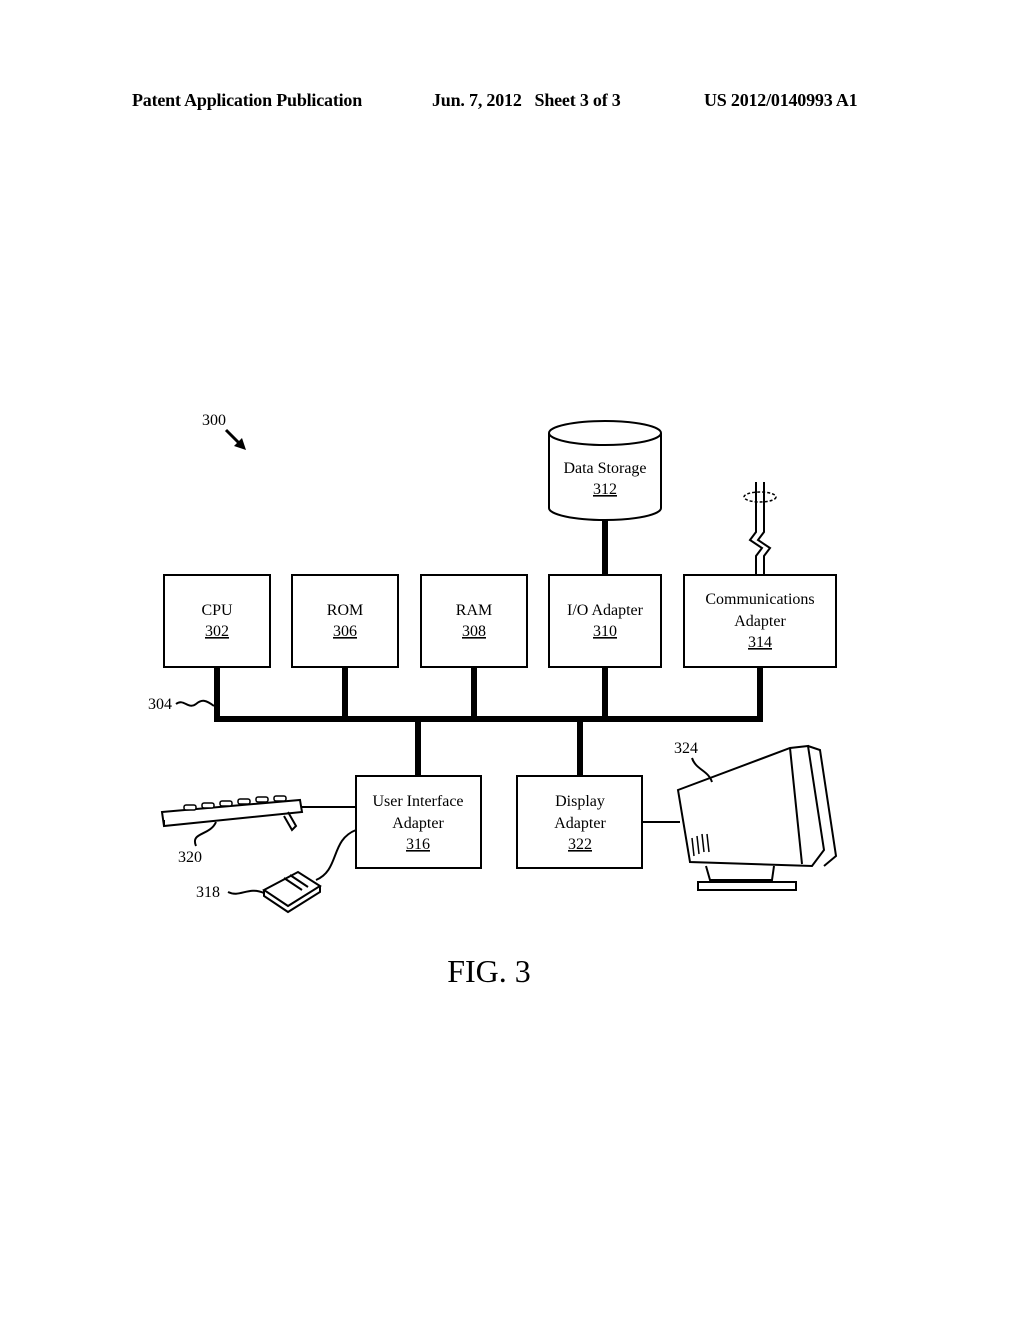  What do you see at coordinates (580, 844) in the screenshot?
I see `display-adapter-ref: 322` at bounding box center [580, 844].